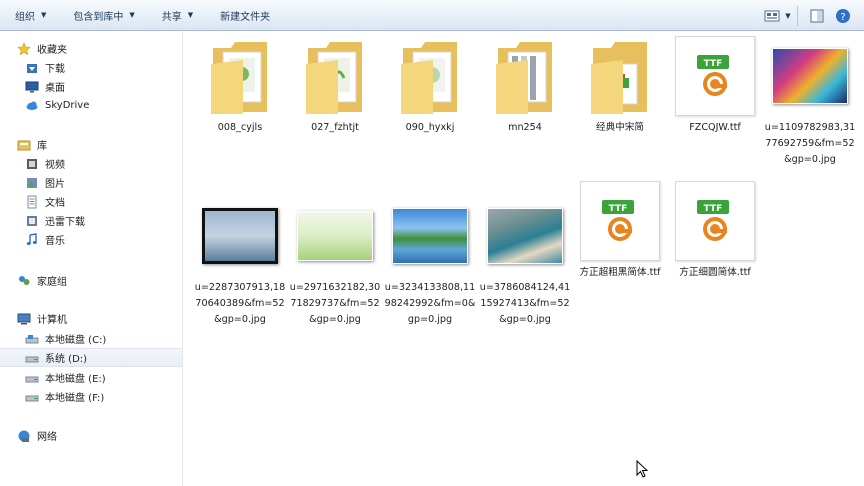  What do you see at coordinates (91, 48) in the screenshot?
I see `nav-favorites: 收藏夹` at bounding box center [91, 48].